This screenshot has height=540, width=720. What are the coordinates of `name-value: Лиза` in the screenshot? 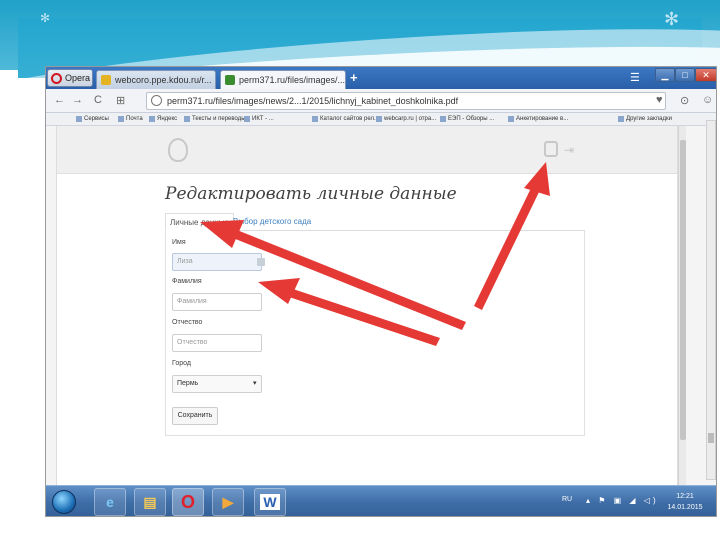 It's located at (185, 261).